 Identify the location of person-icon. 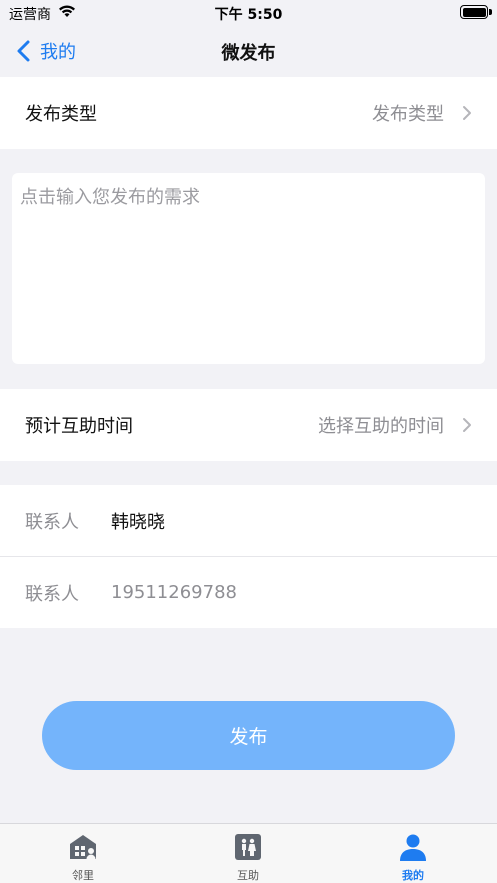
(413, 847).